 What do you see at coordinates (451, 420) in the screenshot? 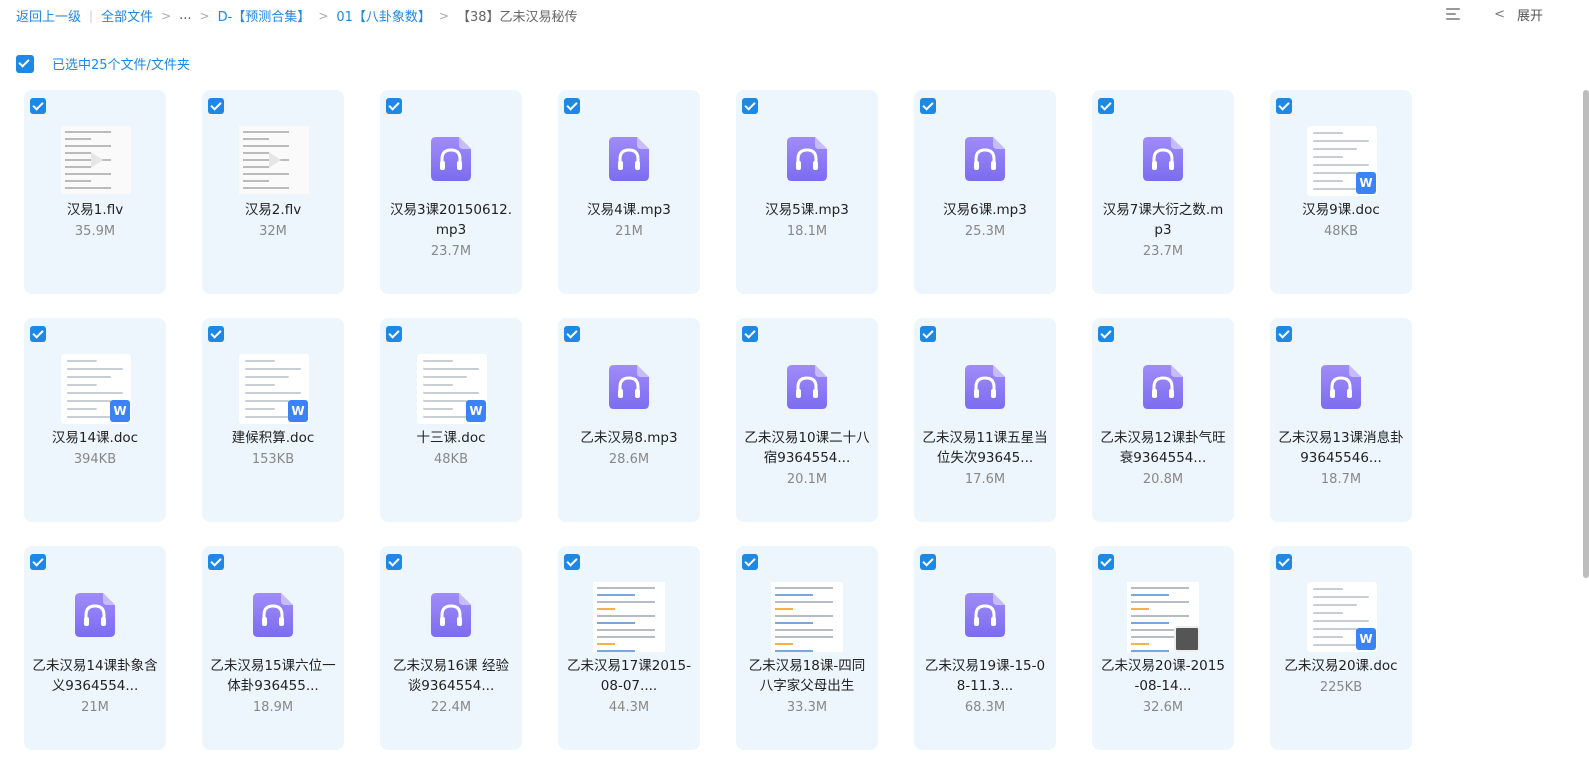
I see `file-card: W 十三课.doc 48KB` at bounding box center [451, 420].